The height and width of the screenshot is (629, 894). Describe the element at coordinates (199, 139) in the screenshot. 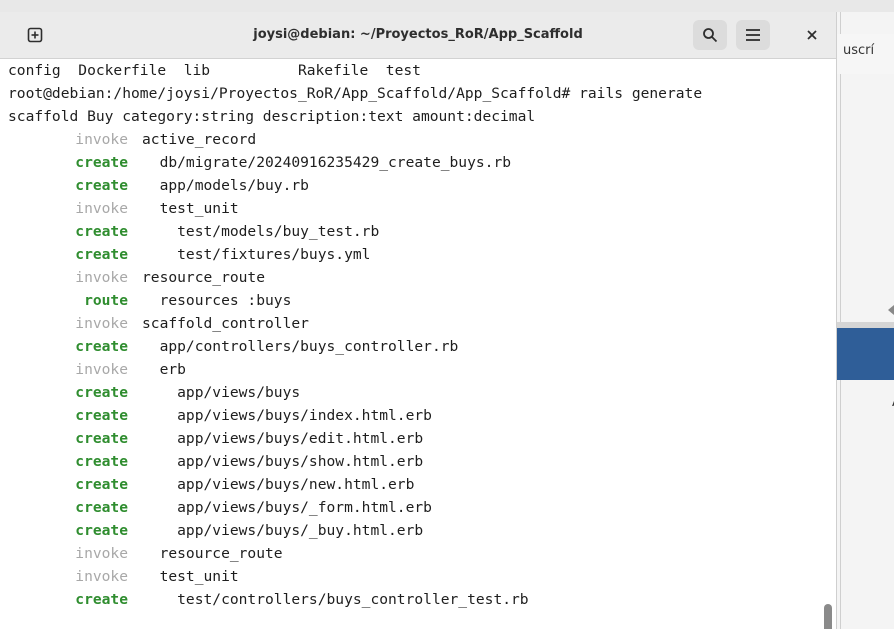

I see `generated-path: active_record` at that location.